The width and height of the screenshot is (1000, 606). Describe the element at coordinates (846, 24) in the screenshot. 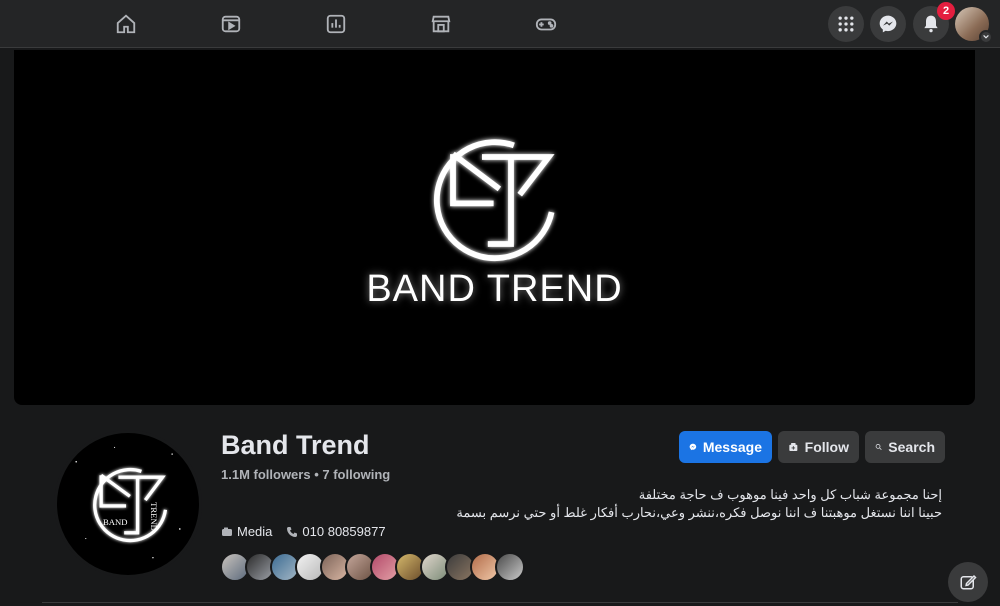

I see `menu-grid-icon` at that location.